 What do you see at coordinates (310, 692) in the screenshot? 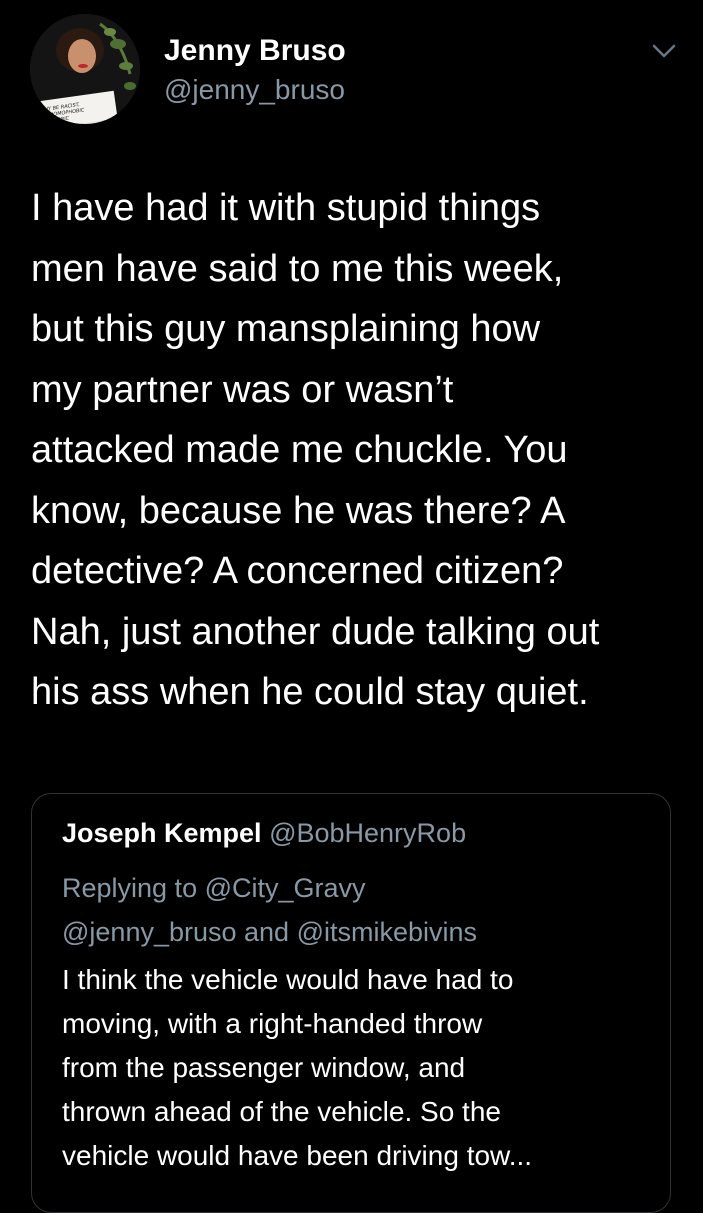
I see `tweet-text-line: his ass when he could stay quiet.` at bounding box center [310, 692].